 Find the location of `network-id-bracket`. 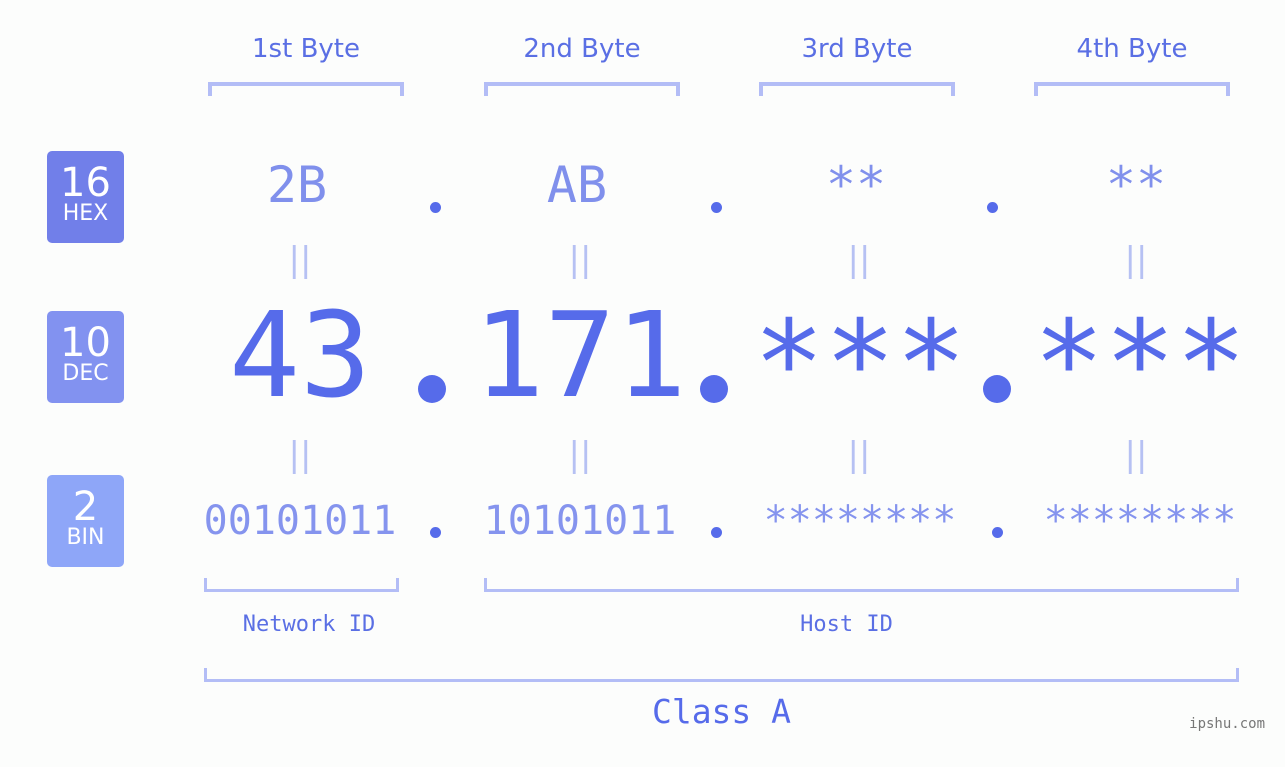

network-id-bracket is located at coordinates (301, 585).